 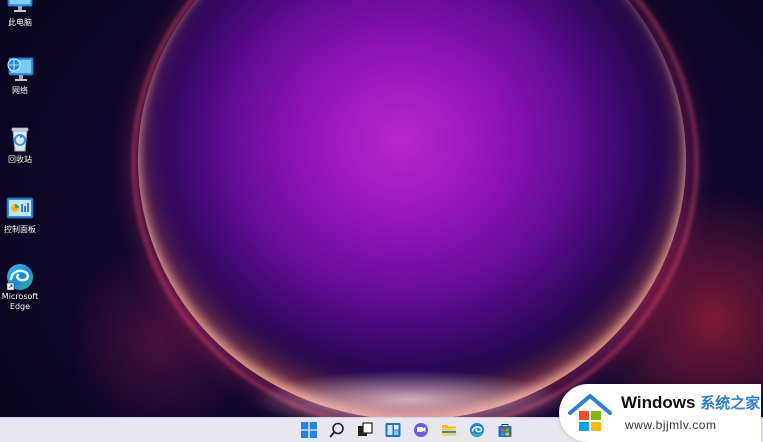 What do you see at coordinates (407, 430) in the screenshot?
I see `taskbar-pinned-icons` at bounding box center [407, 430].